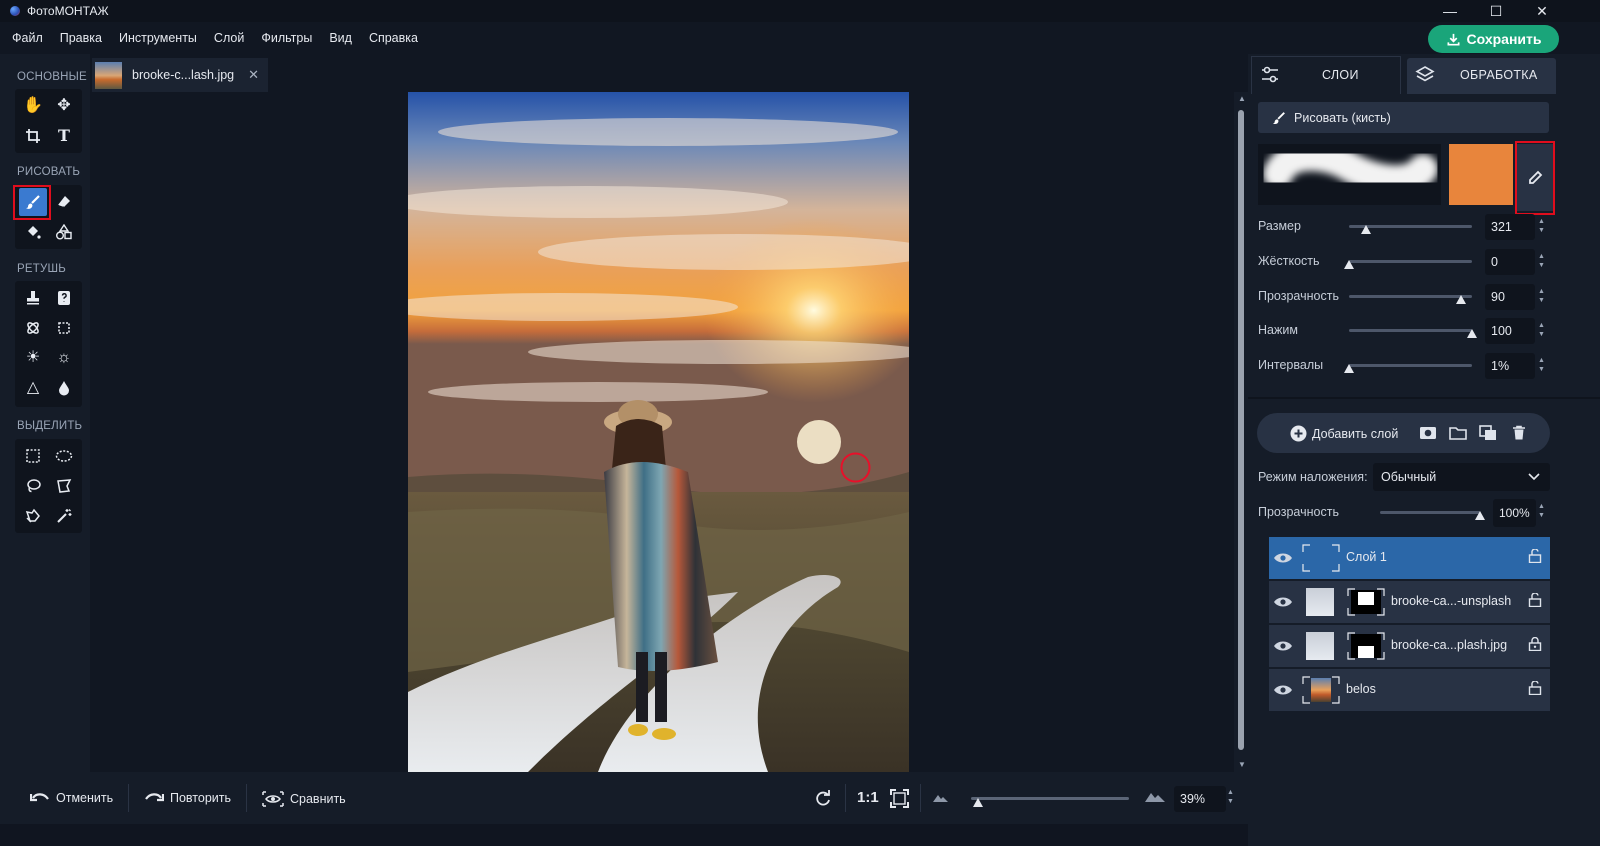  Describe the element at coordinates (1349, 368) in the screenshot. I see `intervals-slider-handle` at that location.